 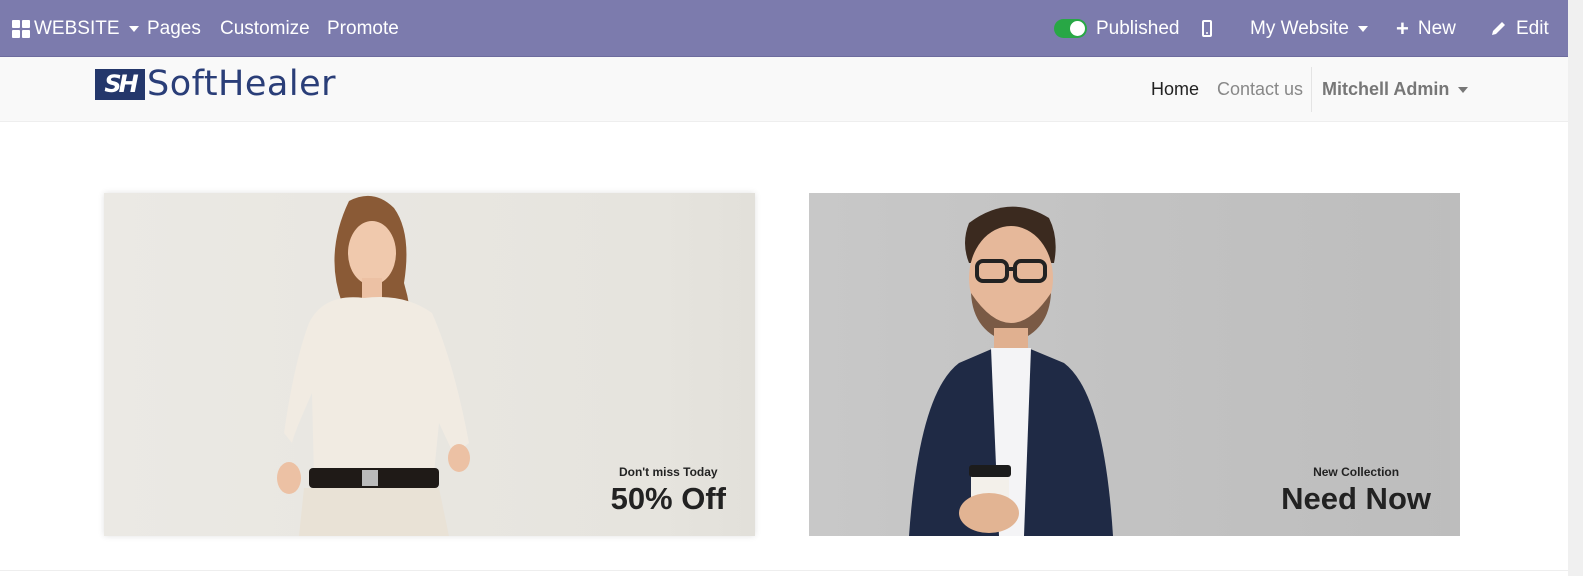 I want to click on banner-caption: Don't miss Today 50% Off, so click(x=668, y=491).